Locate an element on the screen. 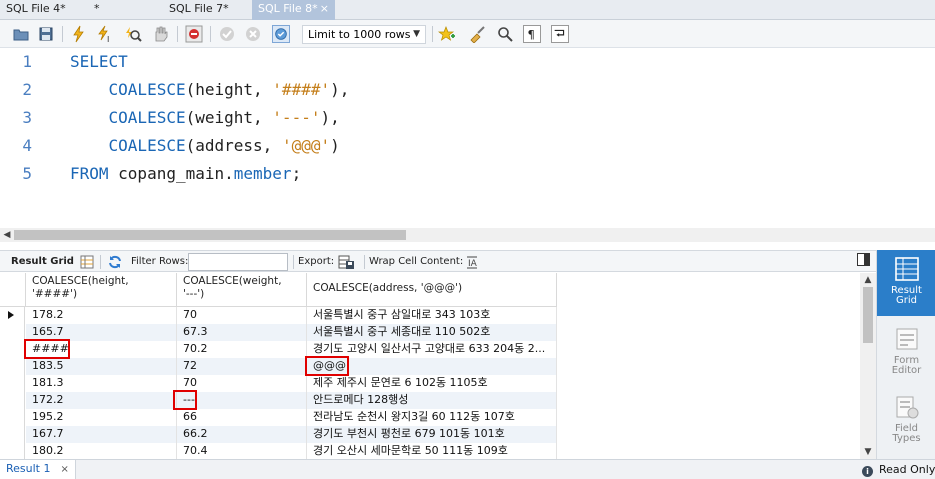 The image size is (935, 479). table-row: 183.5 72 @@@ is located at coordinates (278, 366).